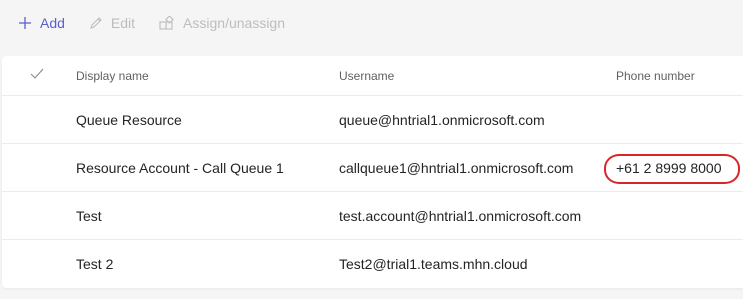  What do you see at coordinates (129, 119) in the screenshot?
I see `display-name-cell: Queue Resource` at bounding box center [129, 119].